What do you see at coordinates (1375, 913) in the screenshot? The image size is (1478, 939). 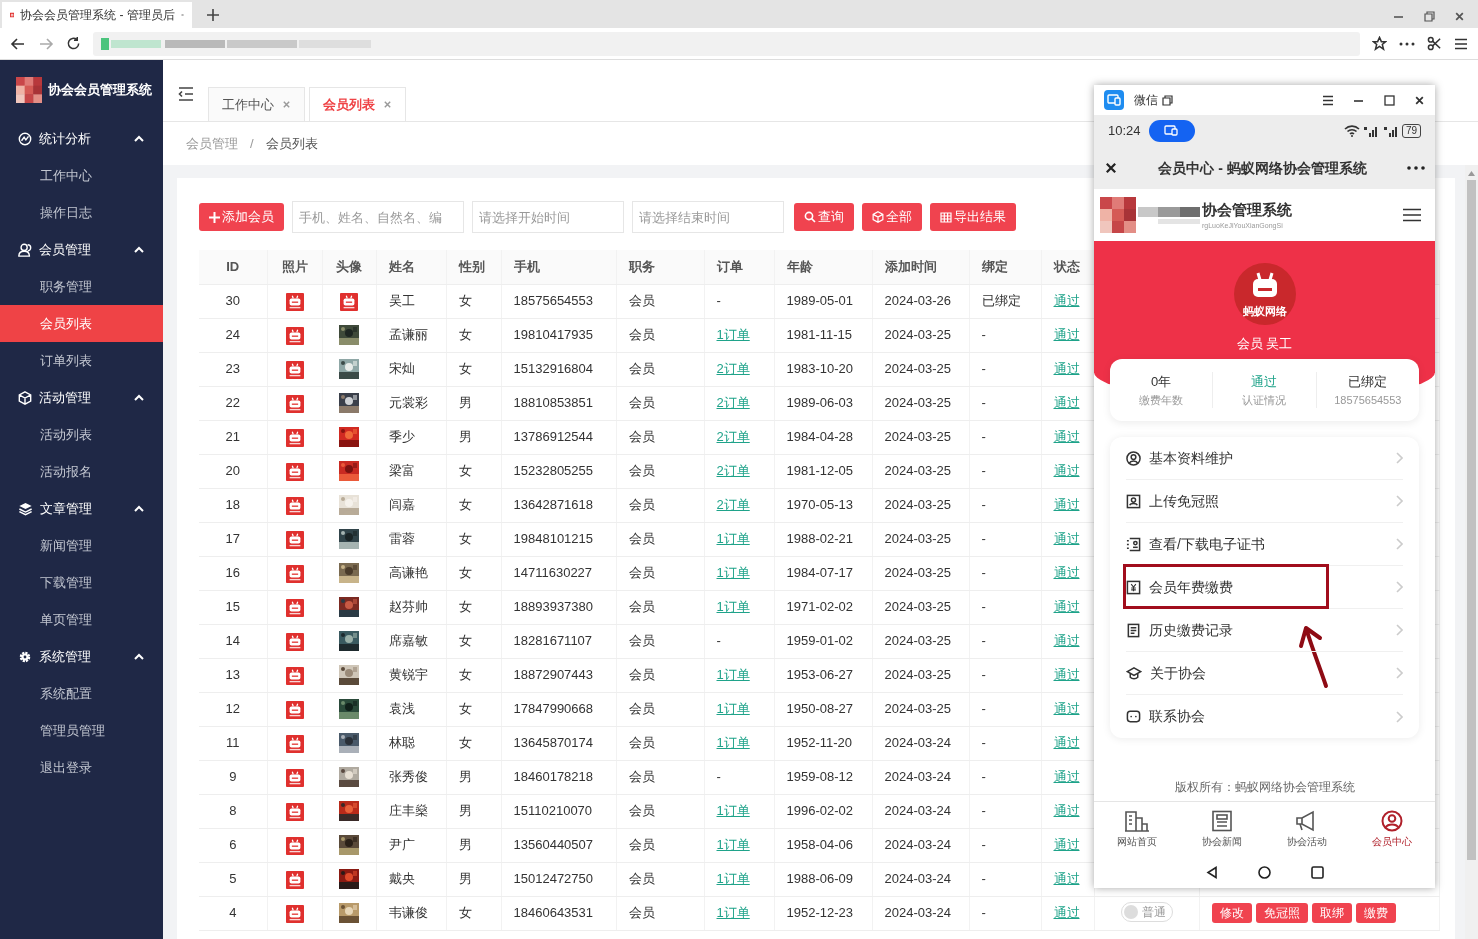 I see `pay-button: 缴费` at bounding box center [1375, 913].